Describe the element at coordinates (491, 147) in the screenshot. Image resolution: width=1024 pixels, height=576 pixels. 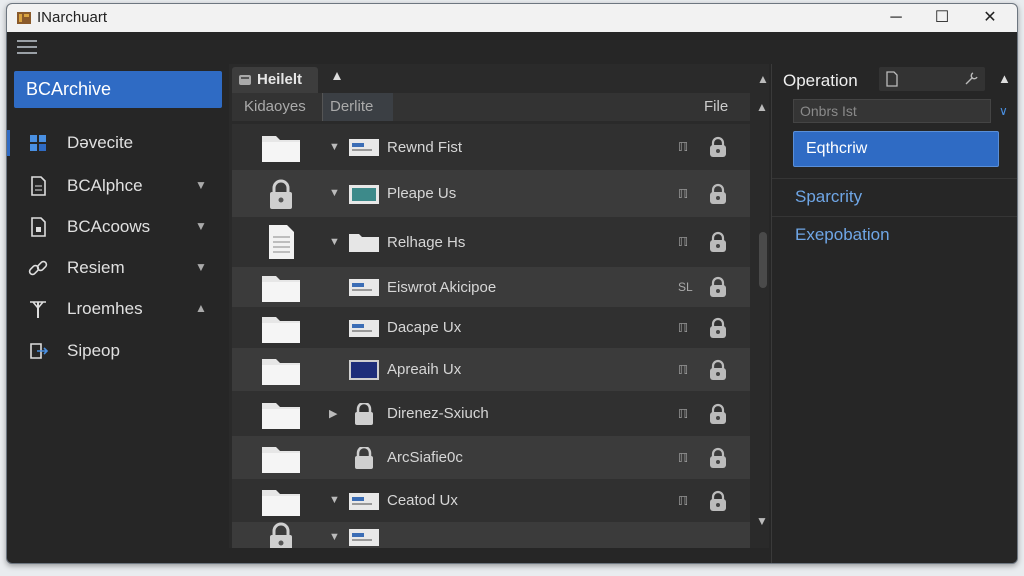
I see `table-row: ▼ Rewnd Fist ℿ` at that location.